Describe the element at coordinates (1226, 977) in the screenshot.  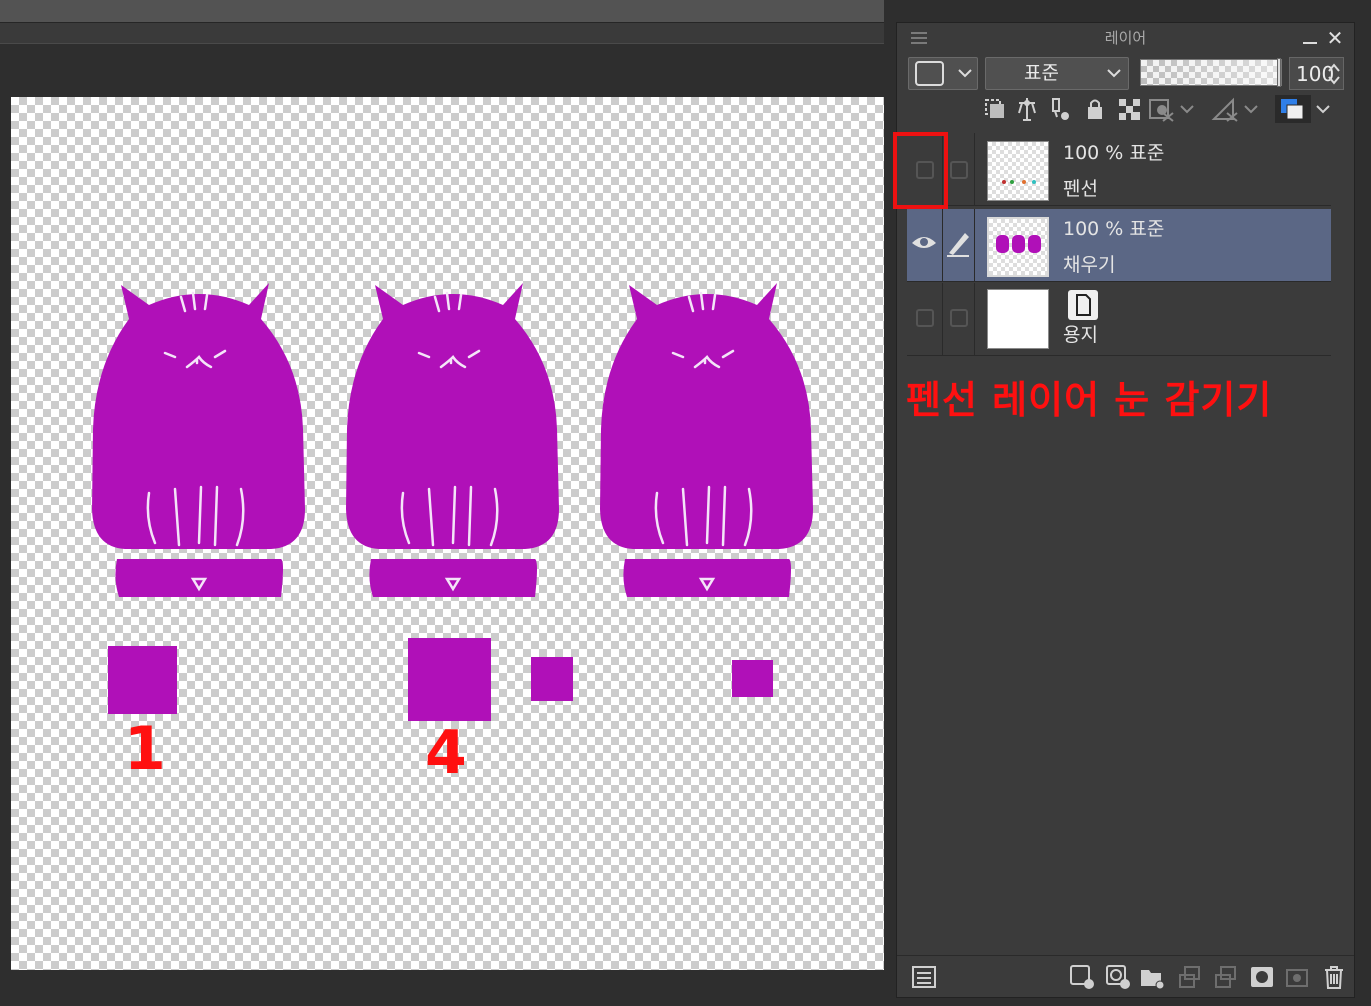
I see `merge-visible-icon` at that location.